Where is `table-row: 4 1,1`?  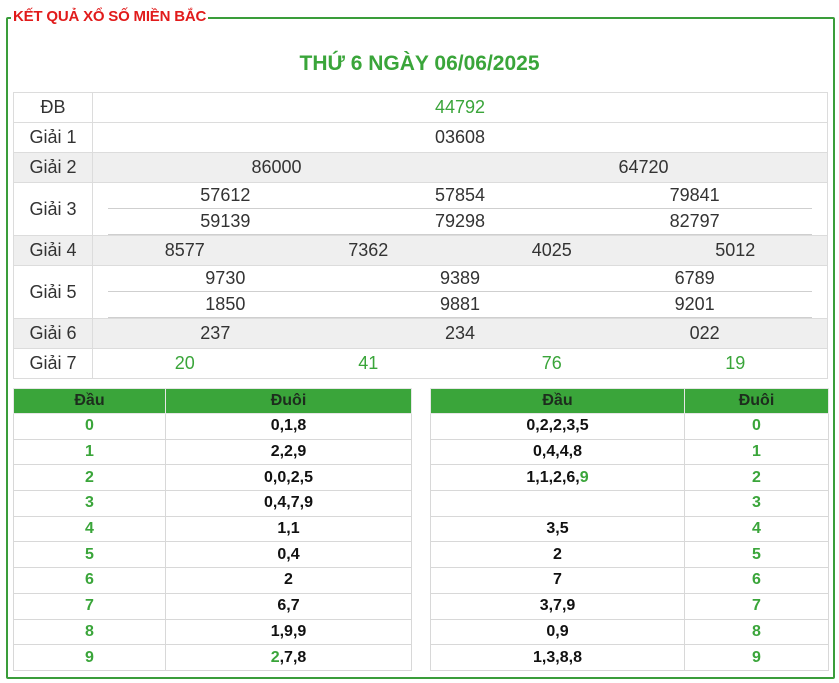
table-row: 4 1,1 is located at coordinates (212, 529).